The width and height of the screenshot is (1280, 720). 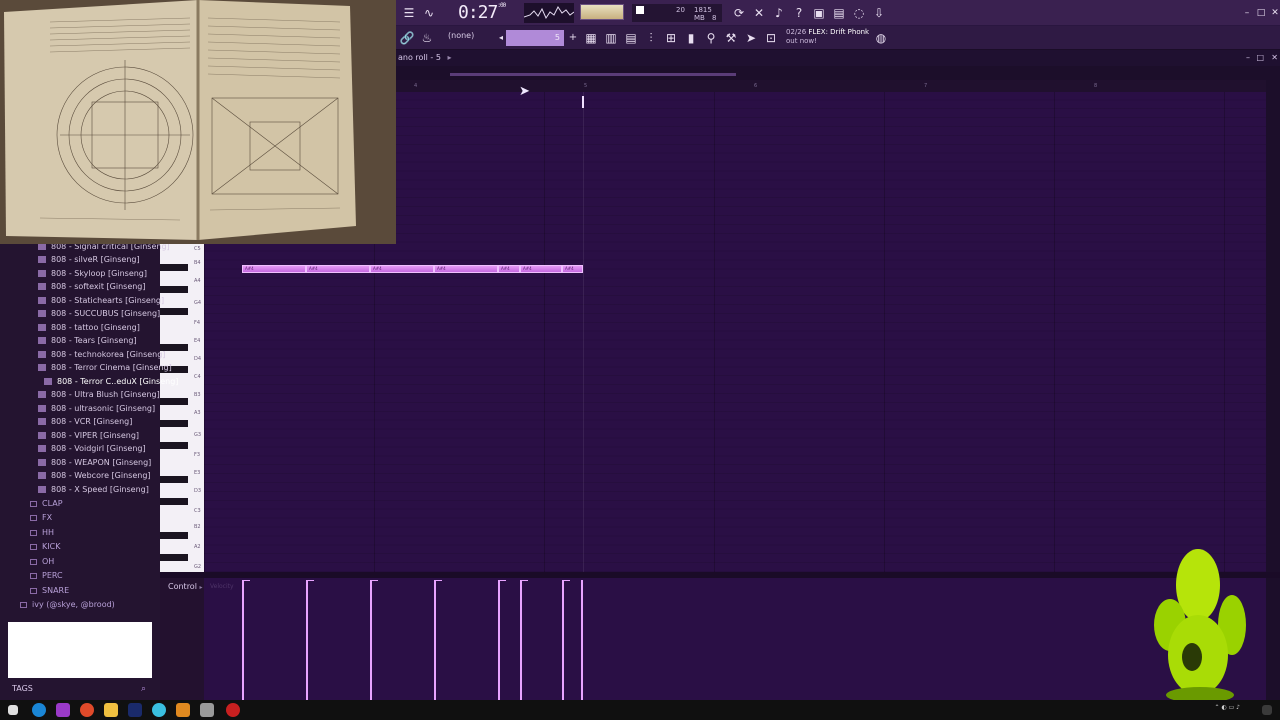 I want to click on chrome-icon, so click(x=87, y=710).